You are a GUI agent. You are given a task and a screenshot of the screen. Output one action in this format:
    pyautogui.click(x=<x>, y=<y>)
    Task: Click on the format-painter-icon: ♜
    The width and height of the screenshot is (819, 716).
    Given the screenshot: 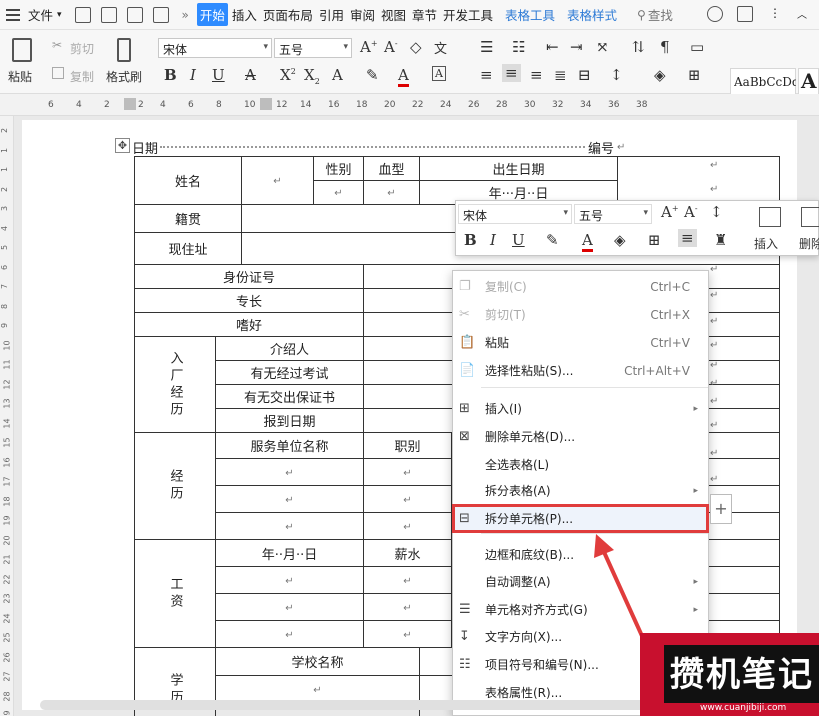 What is the action you would take?
    pyautogui.click(x=720, y=240)
    